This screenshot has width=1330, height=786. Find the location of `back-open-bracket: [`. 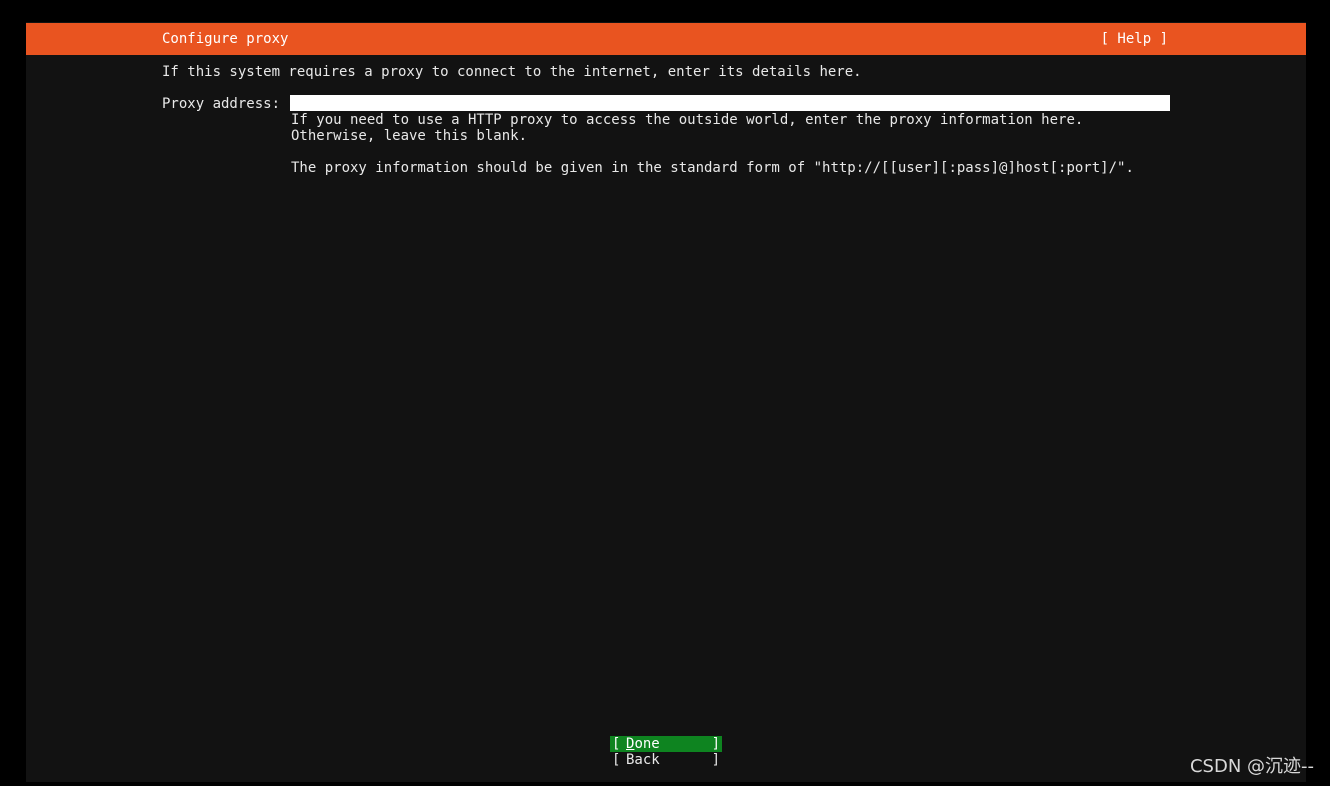

back-open-bracket: [ is located at coordinates (616, 760).